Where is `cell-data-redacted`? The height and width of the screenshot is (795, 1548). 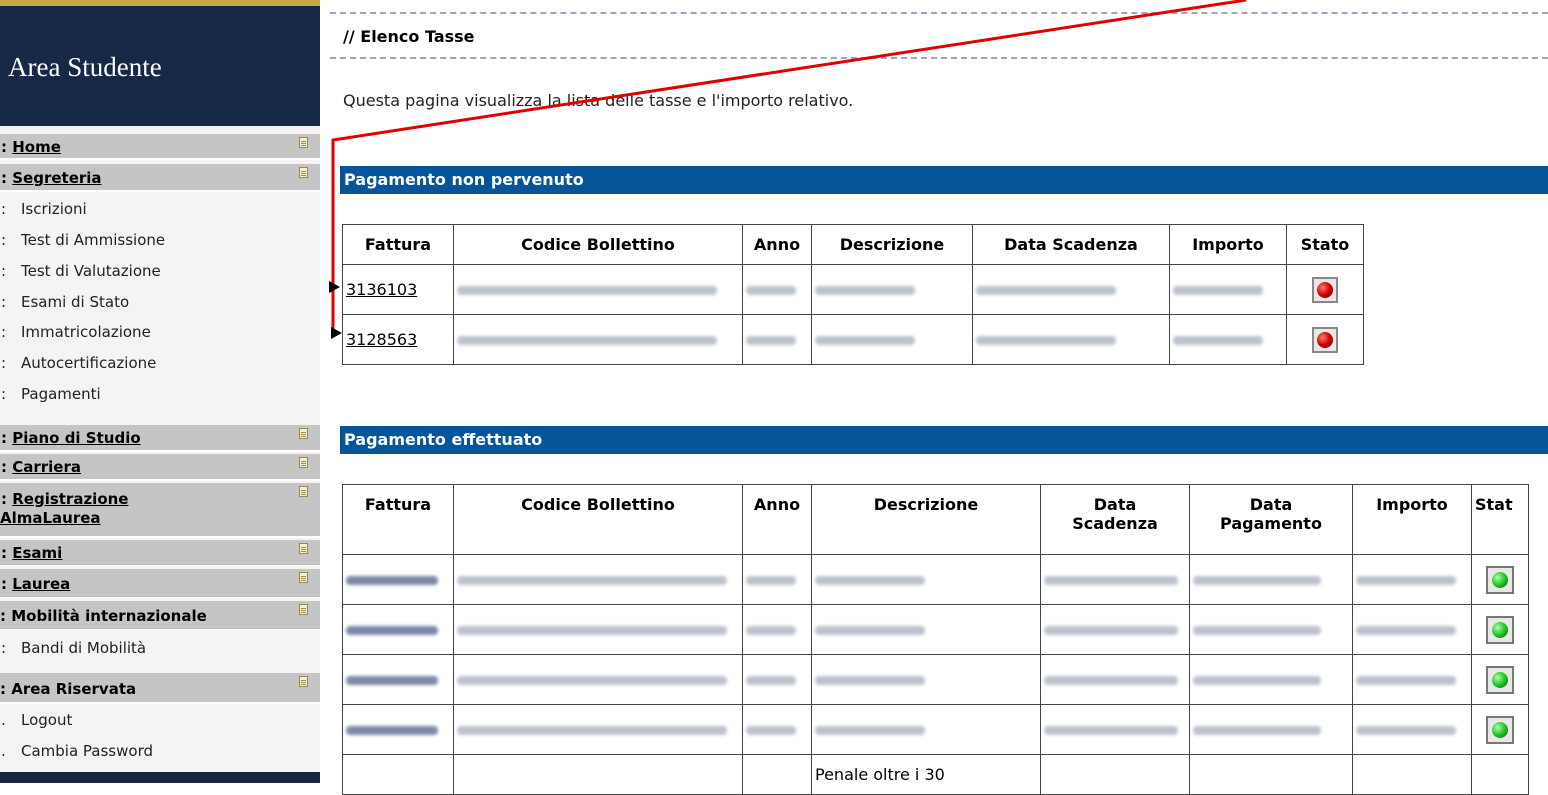 cell-data-redacted is located at coordinates (1071, 339).